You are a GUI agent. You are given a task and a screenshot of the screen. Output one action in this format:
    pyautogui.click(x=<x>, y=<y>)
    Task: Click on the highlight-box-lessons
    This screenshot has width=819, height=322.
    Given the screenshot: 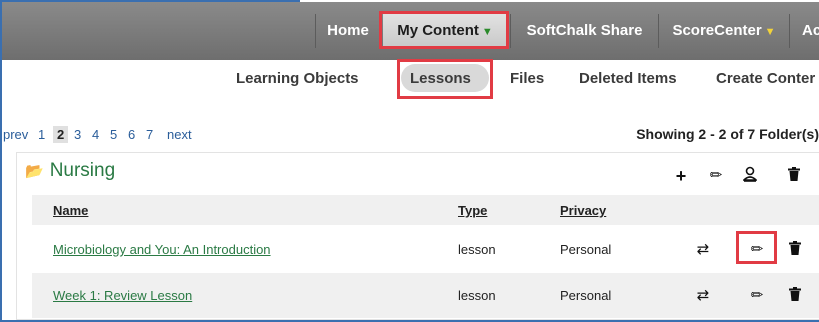 What is the action you would take?
    pyautogui.click(x=445, y=79)
    